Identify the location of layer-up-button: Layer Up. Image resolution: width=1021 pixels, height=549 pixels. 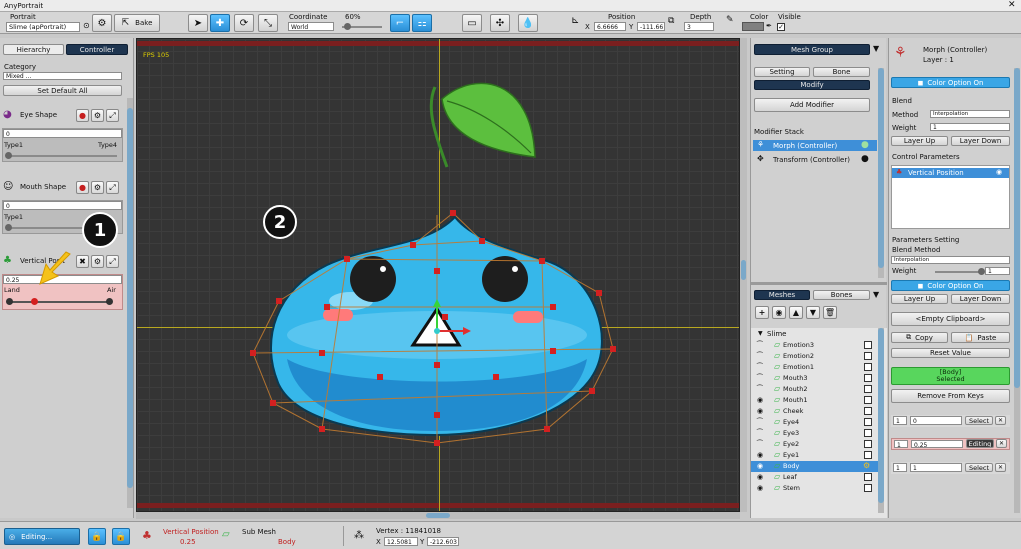
(919, 141).